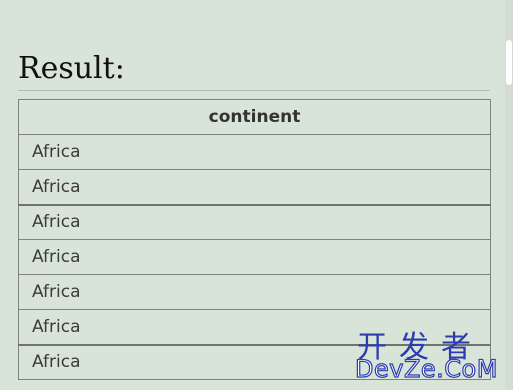  Describe the element at coordinates (509, 62) in the screenshot. I see `scrollbar-thumb` at that location.